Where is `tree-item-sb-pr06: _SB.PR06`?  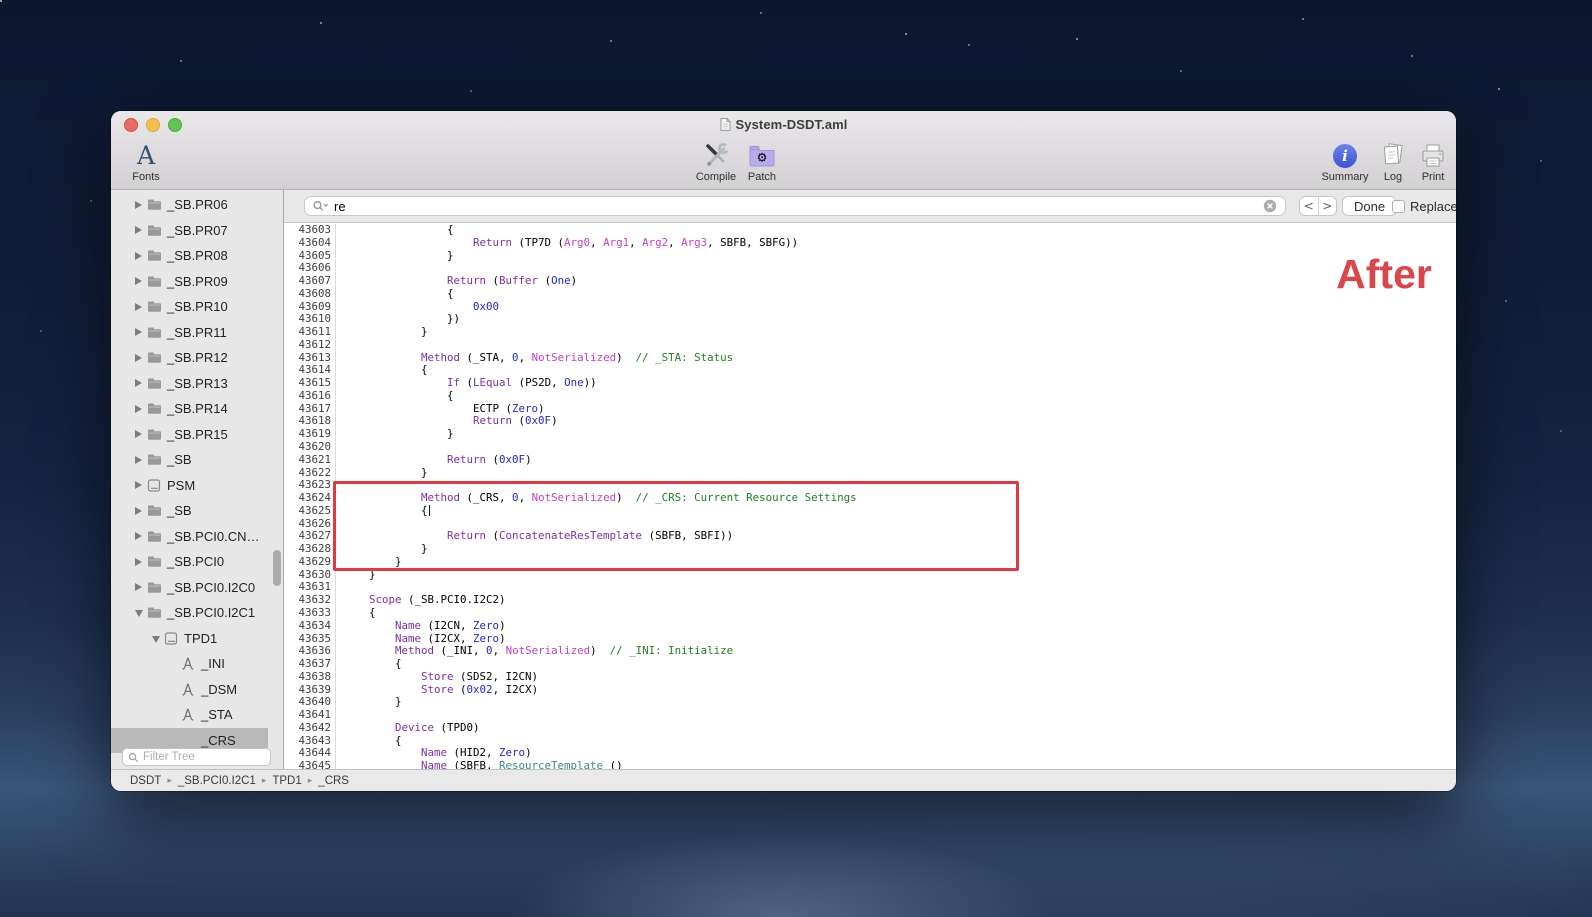 tree-item-sb-pr06: _SB.PR06 is located at coordinates (197, 205).